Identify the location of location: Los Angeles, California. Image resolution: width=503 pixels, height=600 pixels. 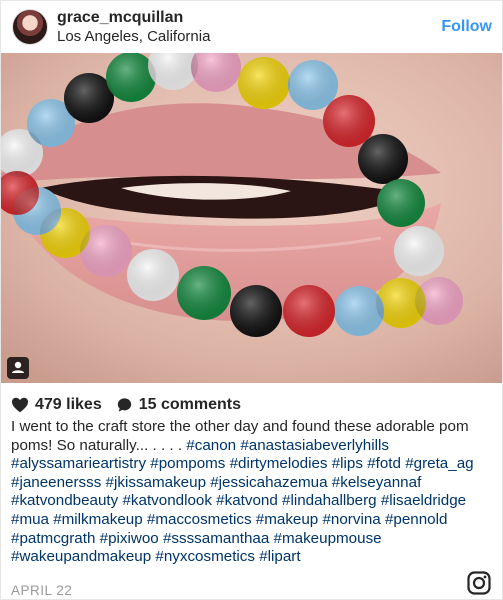
(133, 36).